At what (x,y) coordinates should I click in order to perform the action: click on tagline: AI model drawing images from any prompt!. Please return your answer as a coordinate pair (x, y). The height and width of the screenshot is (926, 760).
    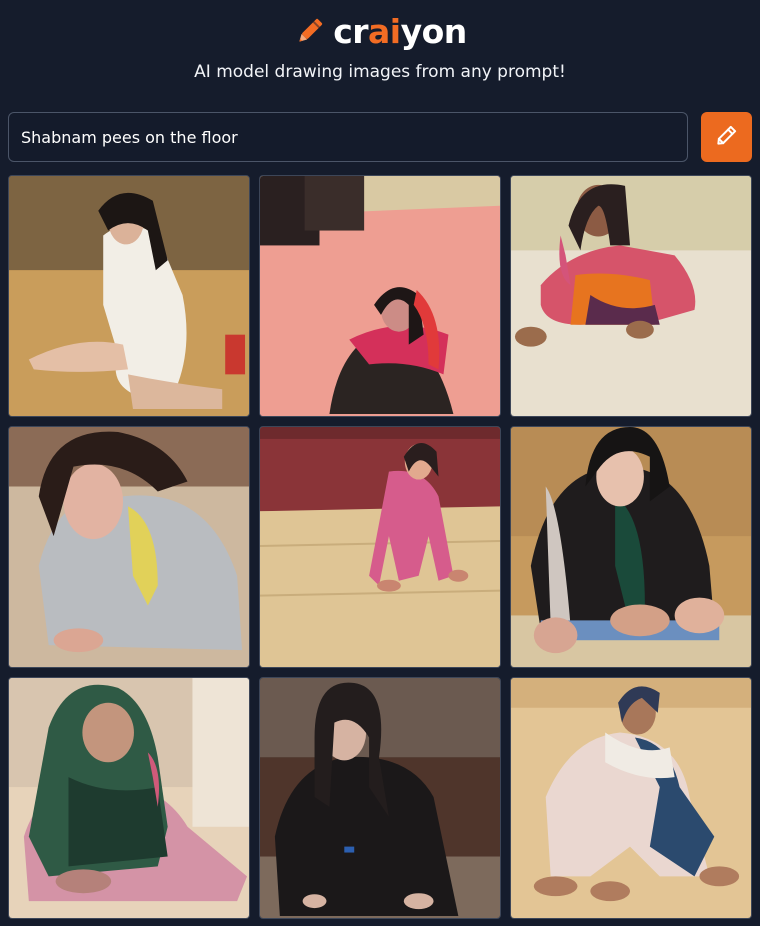
    Looking at the image, I should click on (380, 72).